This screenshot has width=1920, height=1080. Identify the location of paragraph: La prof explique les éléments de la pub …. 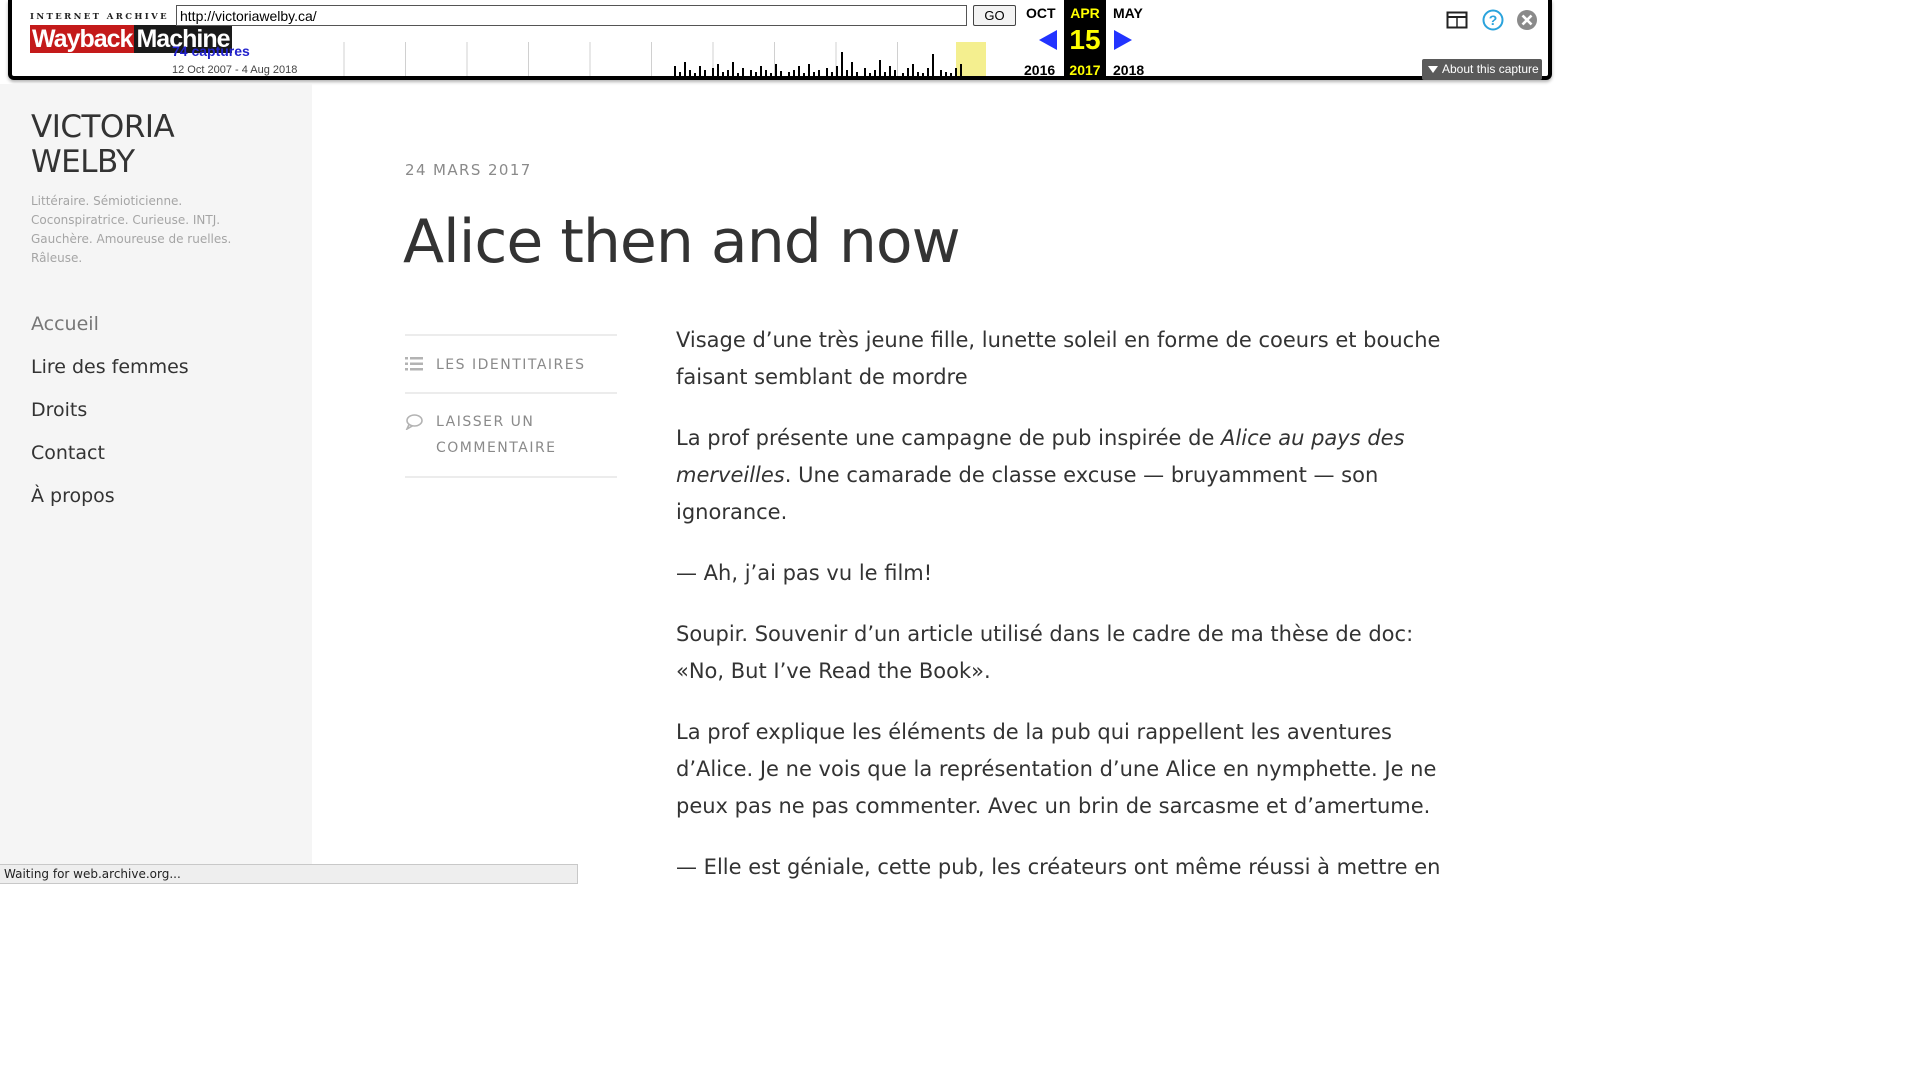
(1056, 769).